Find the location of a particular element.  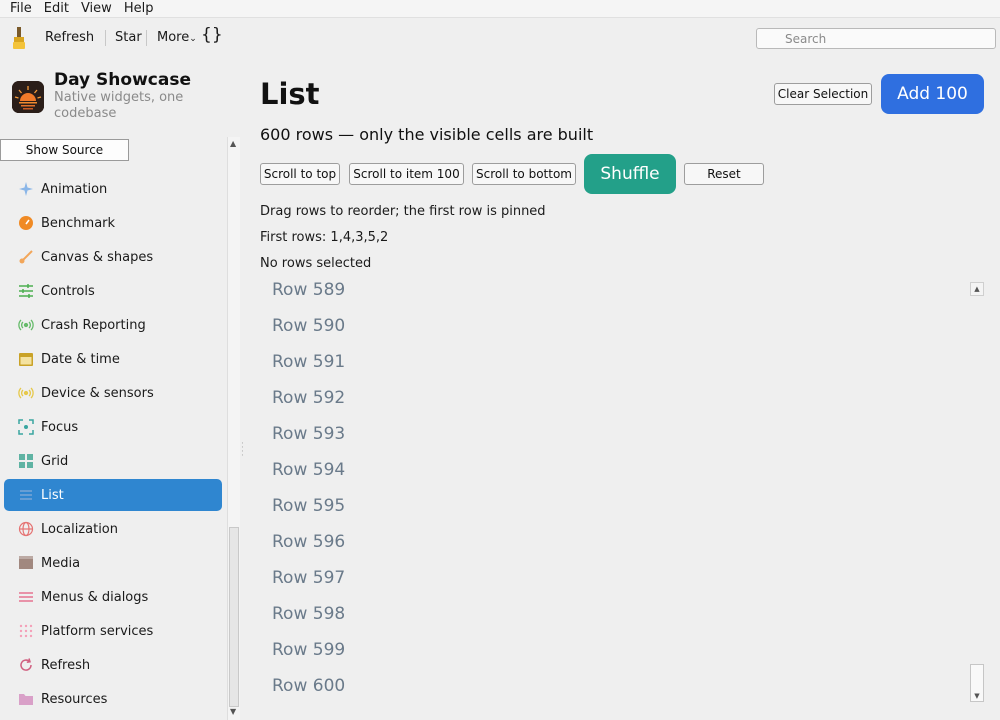

menu-file: File is located at coordinates (21, 9).